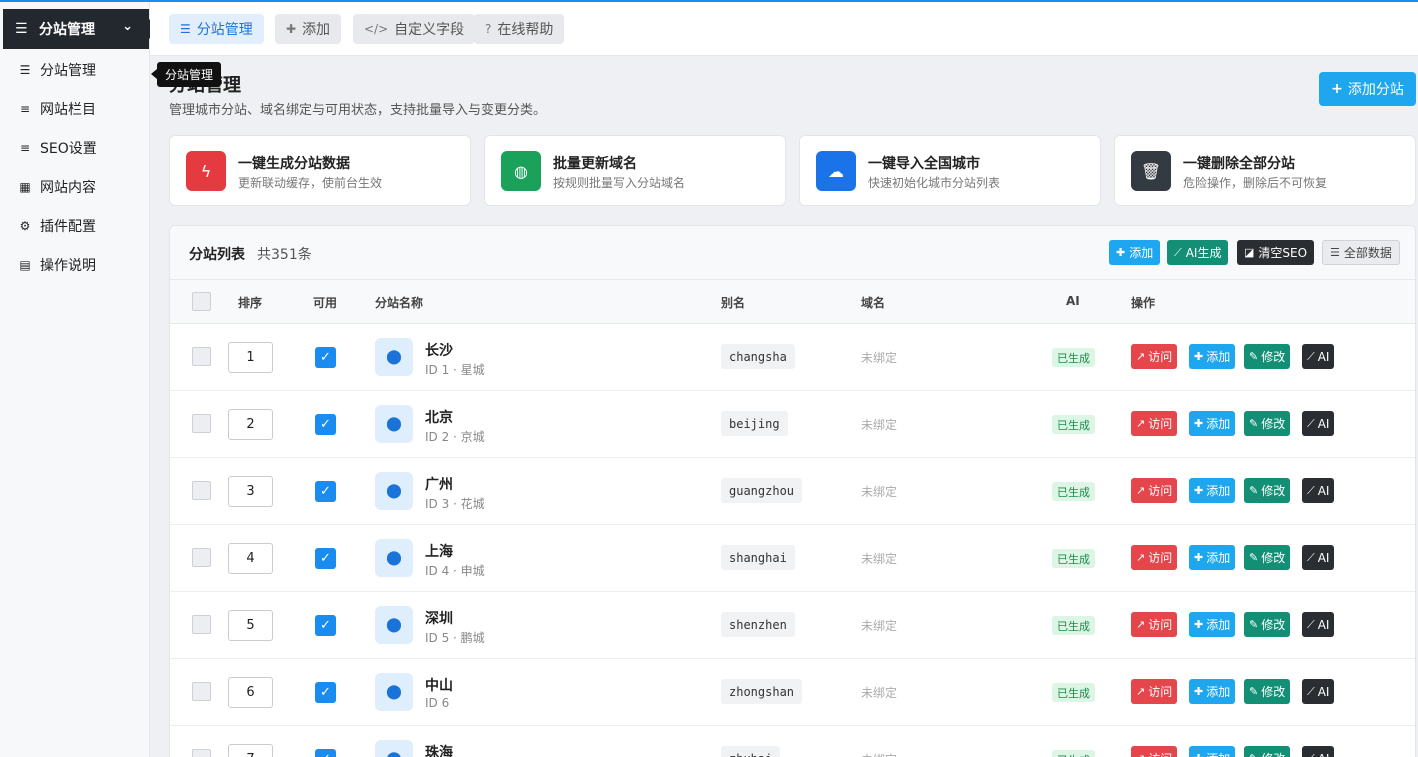  What do you see at coordinates (75, 264) in the screenshot?
I see `sidebar-item-help: ▤ 操作说明` at bounding box center [75, 264].